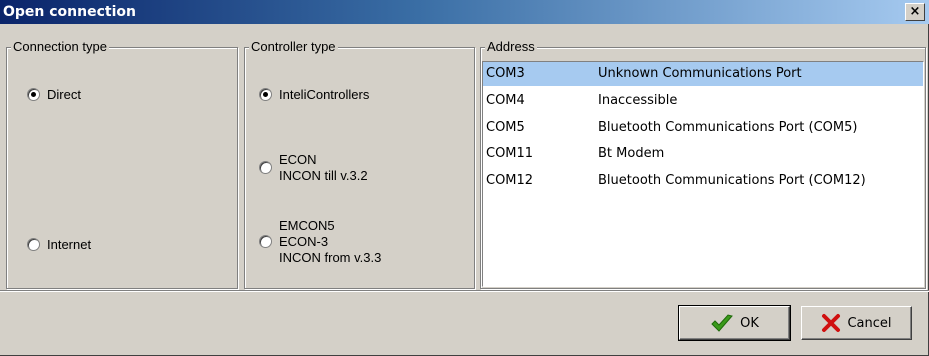 Image resolution: width=929 pixels, height=356 pixels. I want to click on radio-econ: ECON INCON till v.3.2, so click(313, 168).